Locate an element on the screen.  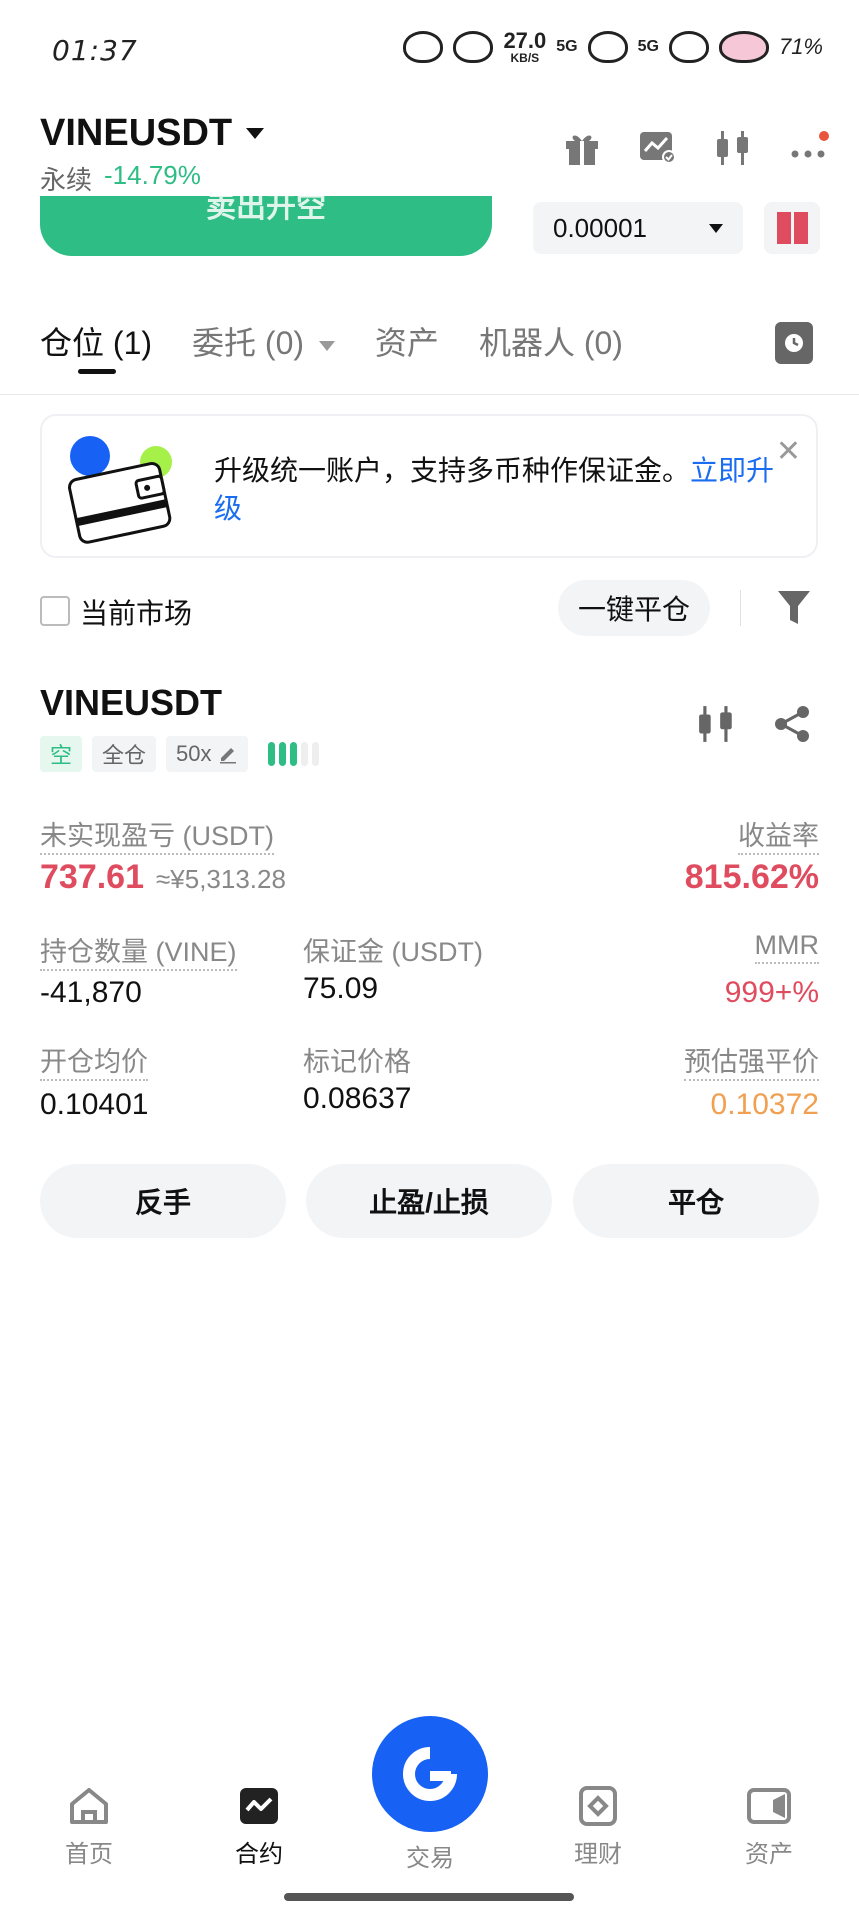
nav-trade-button is located at coordinates (430, 1774).